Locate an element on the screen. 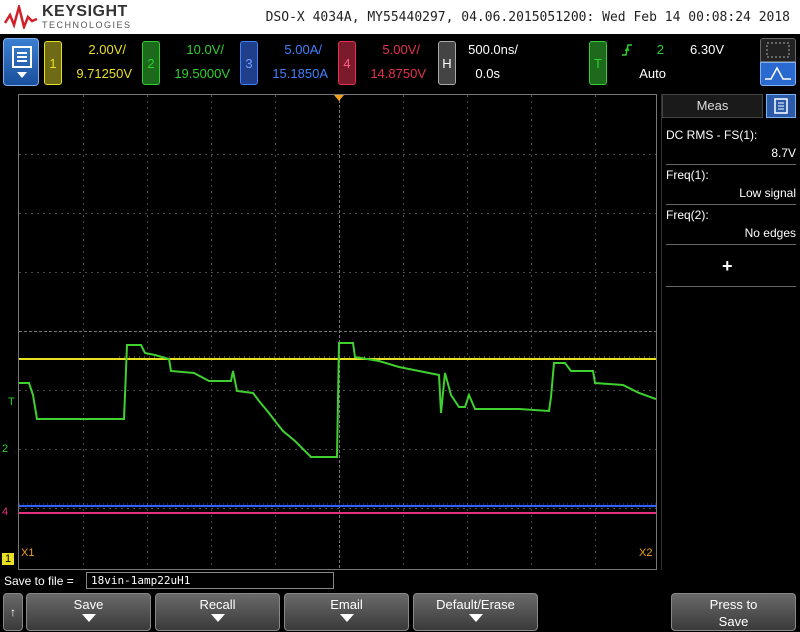  default-erase-softkey-label: Default/Erase is located at coordinates (475, 604).